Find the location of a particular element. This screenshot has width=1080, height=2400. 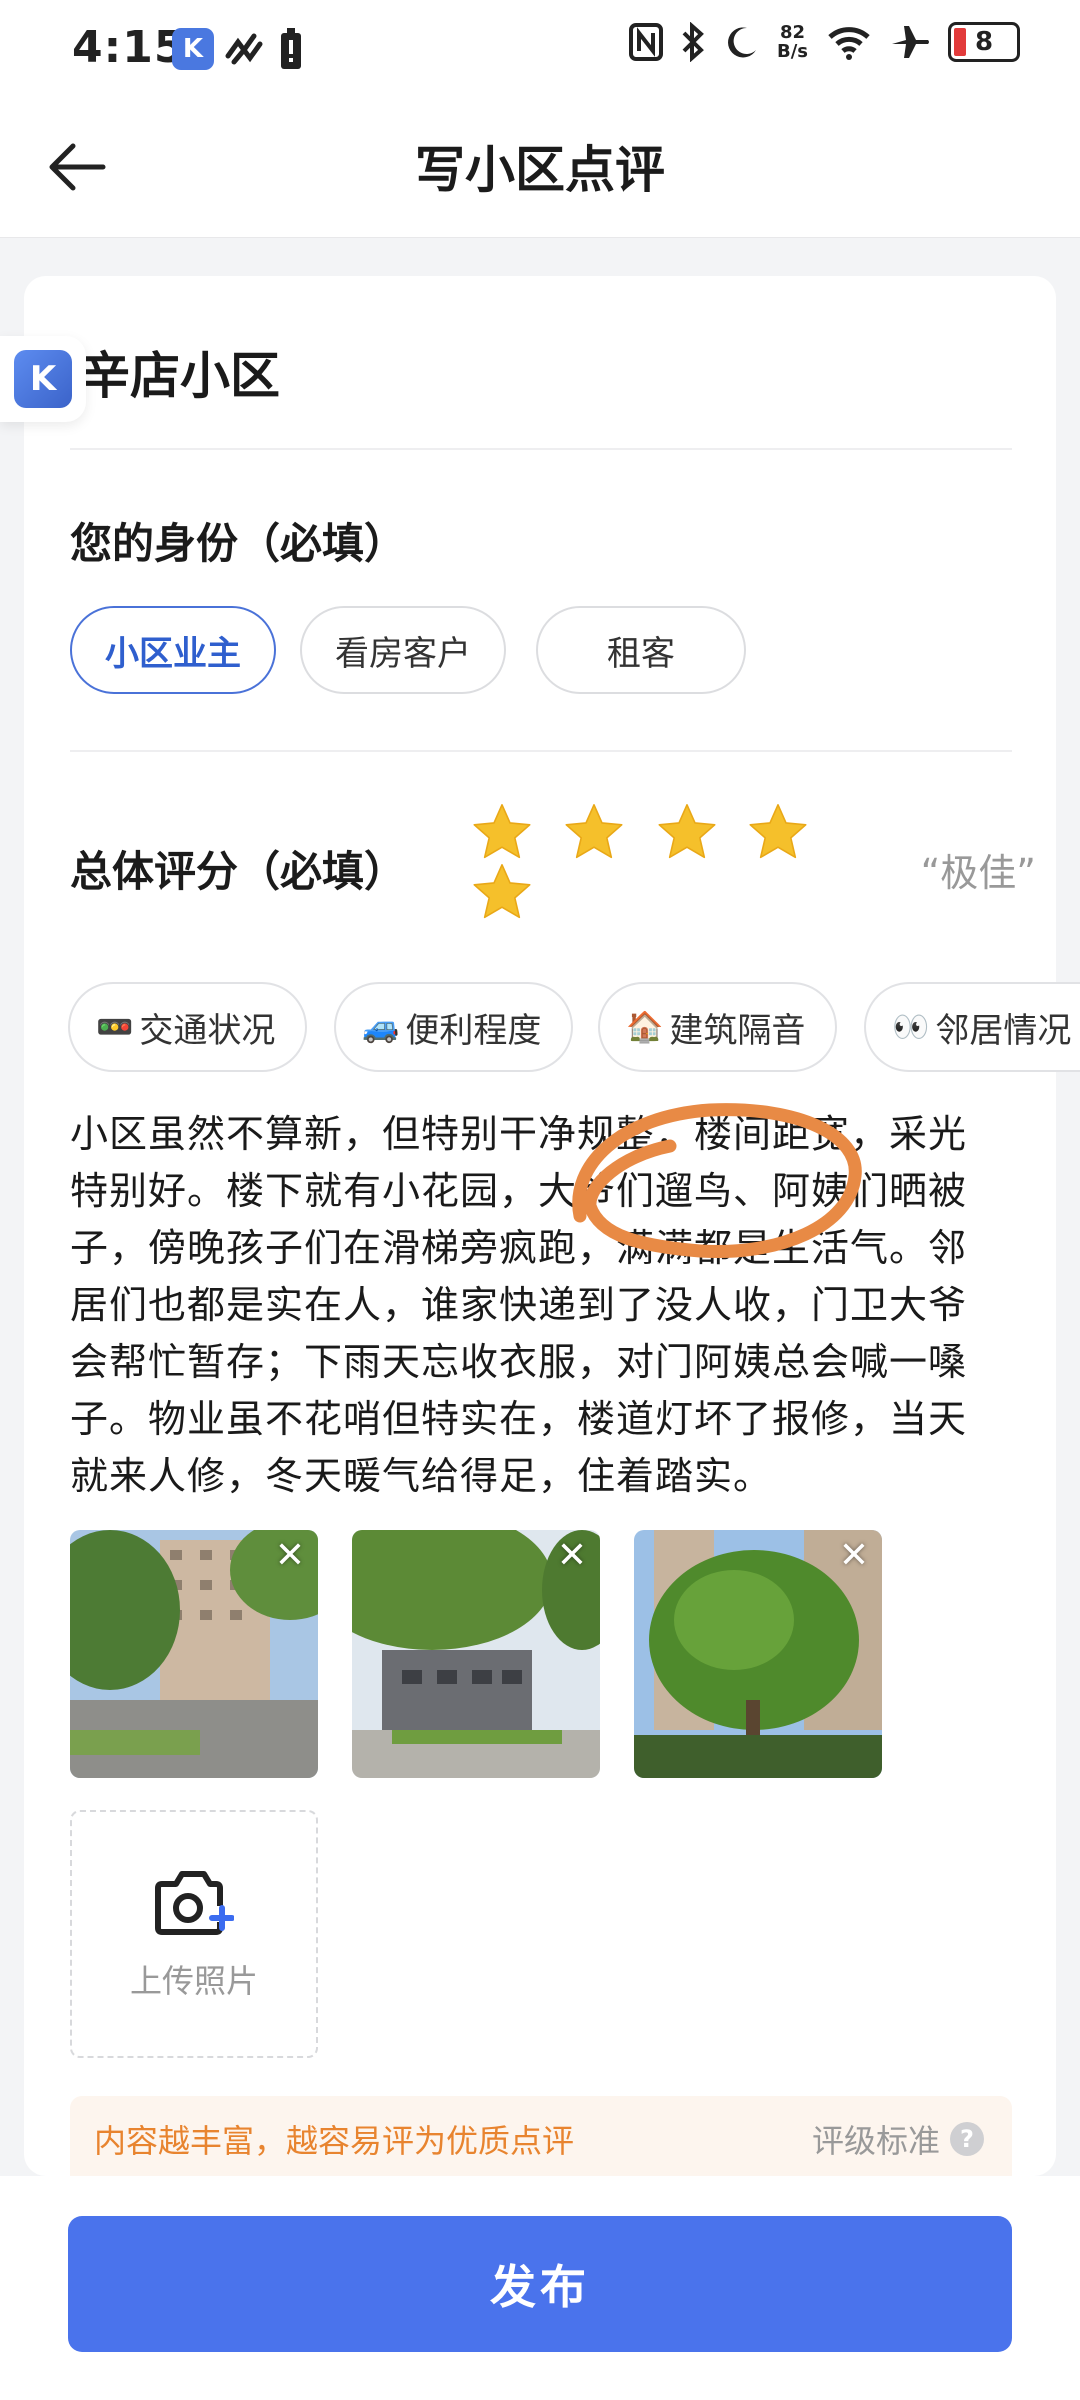

rating-title: 总体评分（必填） is located at coordinates (238, 871).